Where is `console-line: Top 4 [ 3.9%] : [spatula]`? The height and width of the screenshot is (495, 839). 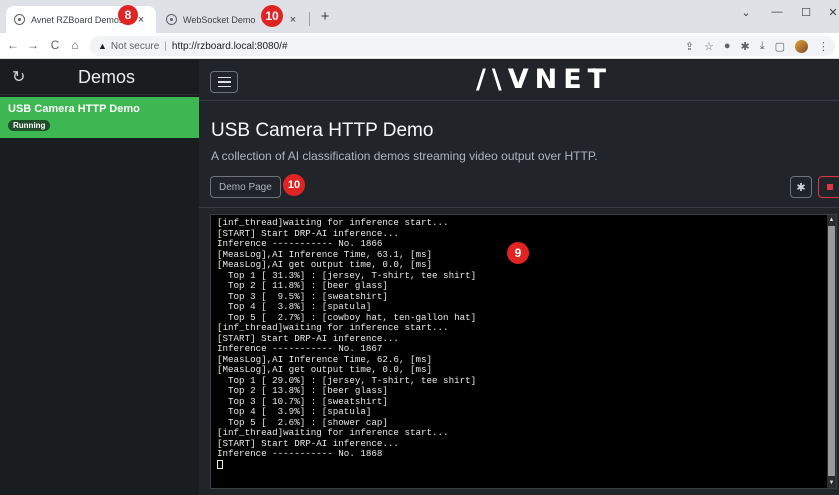 console-line: Top 4 [ 3.9%] : [spatula] is located at coordinates (294, 411).